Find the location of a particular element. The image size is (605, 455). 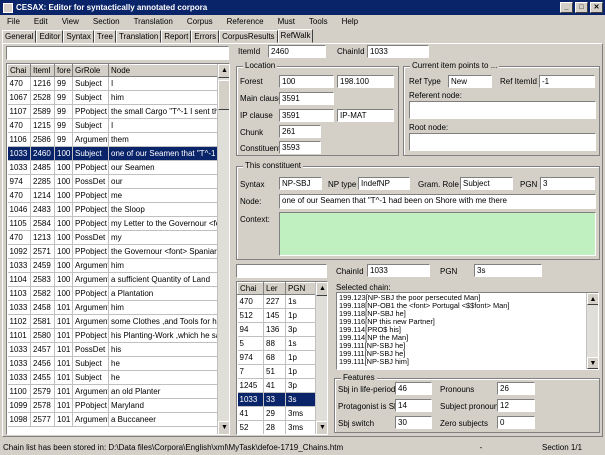

minimize-button: _ is located at coordinates (566, 7).